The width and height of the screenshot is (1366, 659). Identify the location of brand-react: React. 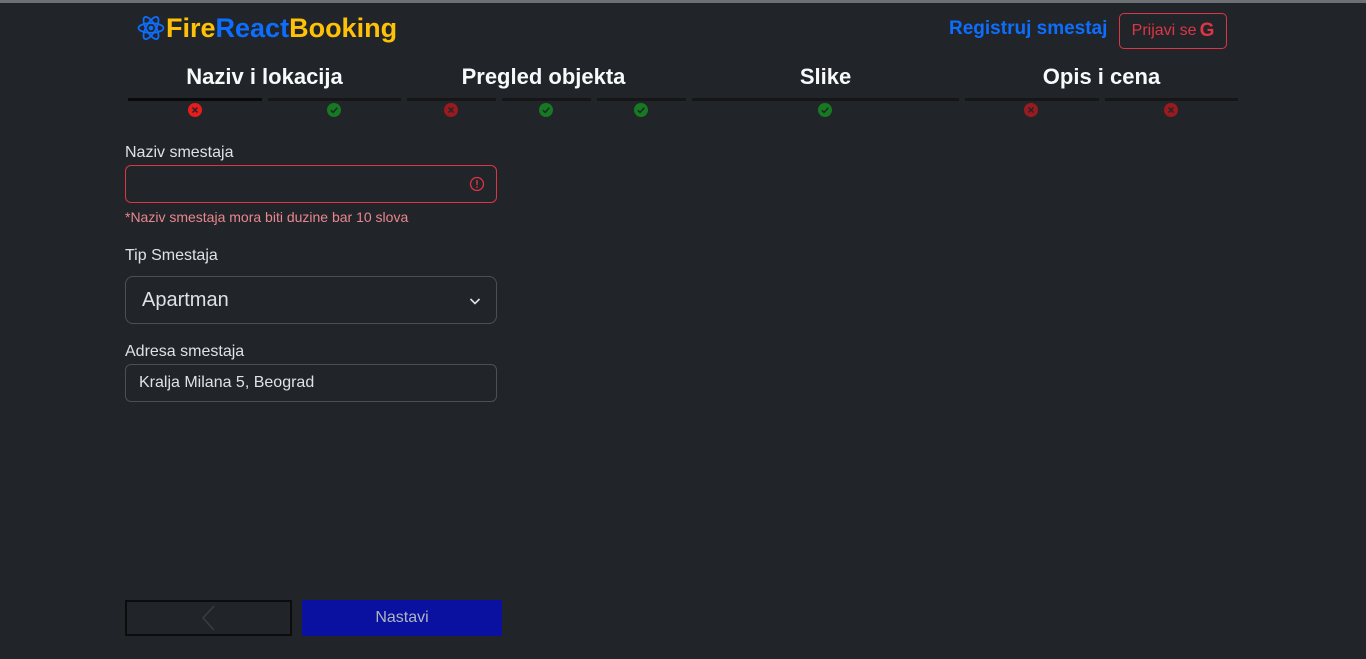
(252, 28).